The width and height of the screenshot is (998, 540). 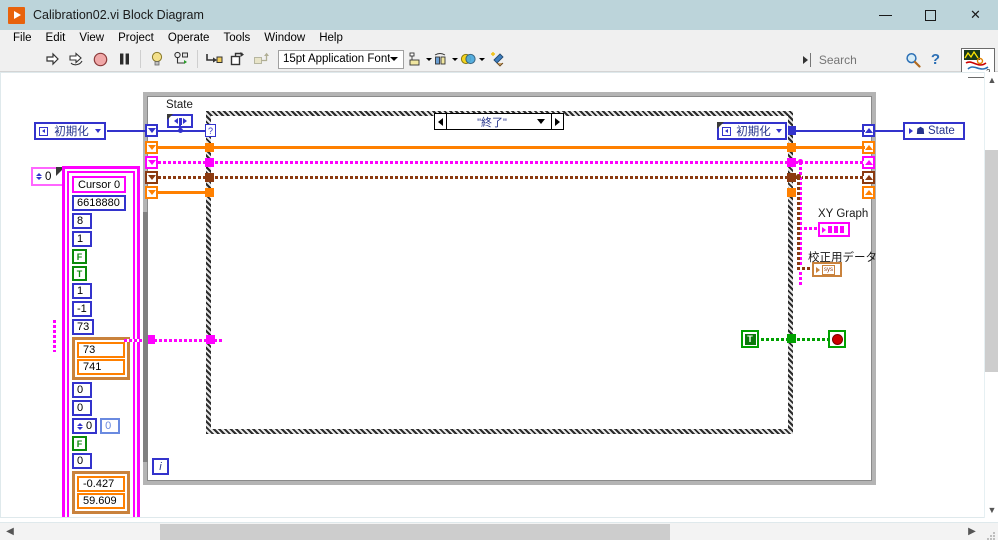 I want to click on cursor-subcluster-x: 73, so click(x=101, y=350).